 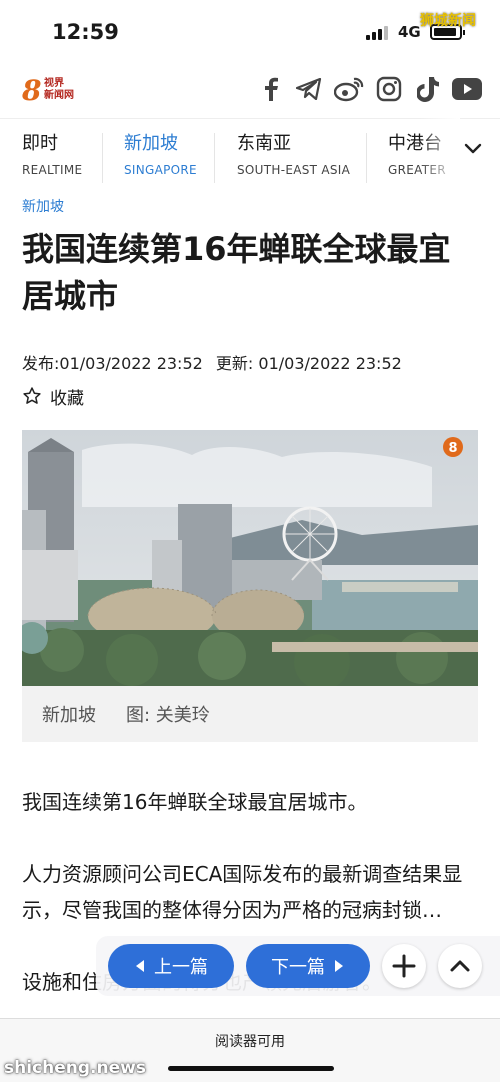 What do you see at coordinates (467, 89) in the screenshot?
I see `youtube-icon` at bounding box center [467, 89].